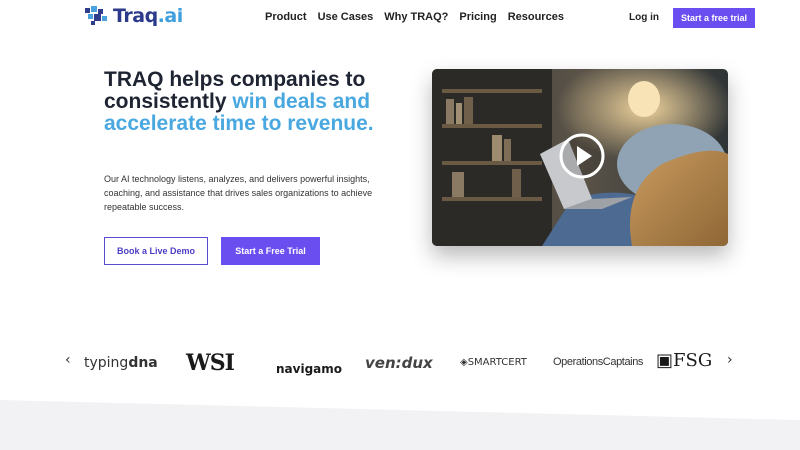 The width and height of the screenshot is (800, 450). I want to click on nav-product: Product, so click(286, 17).